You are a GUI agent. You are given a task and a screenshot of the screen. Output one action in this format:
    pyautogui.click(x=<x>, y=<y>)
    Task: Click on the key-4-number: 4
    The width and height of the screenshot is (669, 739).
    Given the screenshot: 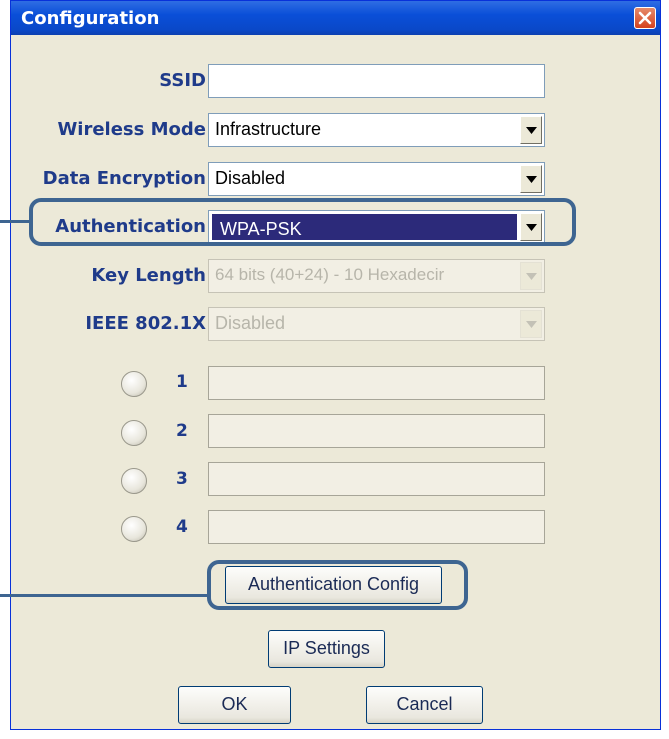 What is the action you would take?
    pyautogui.click(x=182, y=527)
    